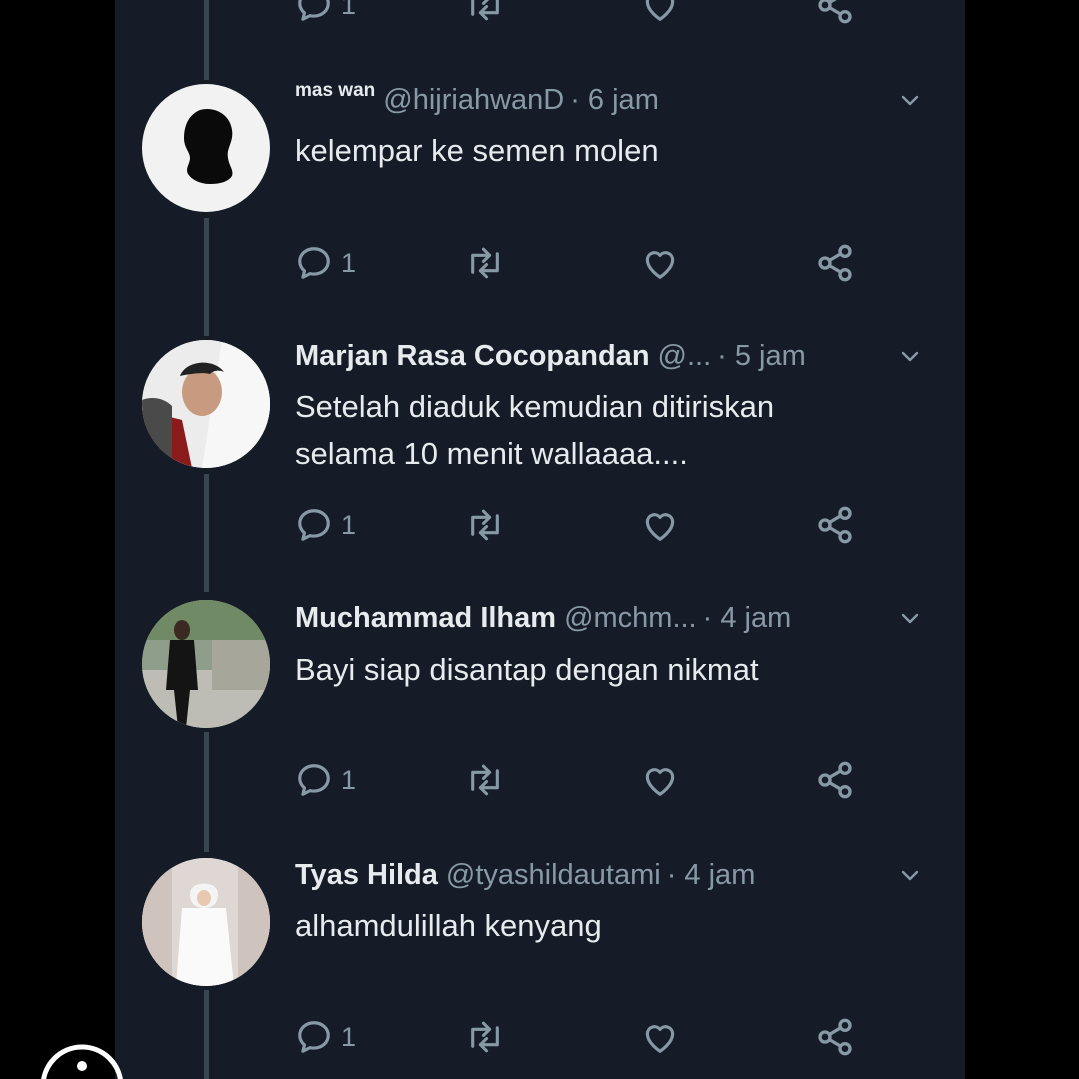  Describe the element at coordinates (477, 150) in the screenshot. I see `tweet-text-line: kelempar ke semen molen` at that location.